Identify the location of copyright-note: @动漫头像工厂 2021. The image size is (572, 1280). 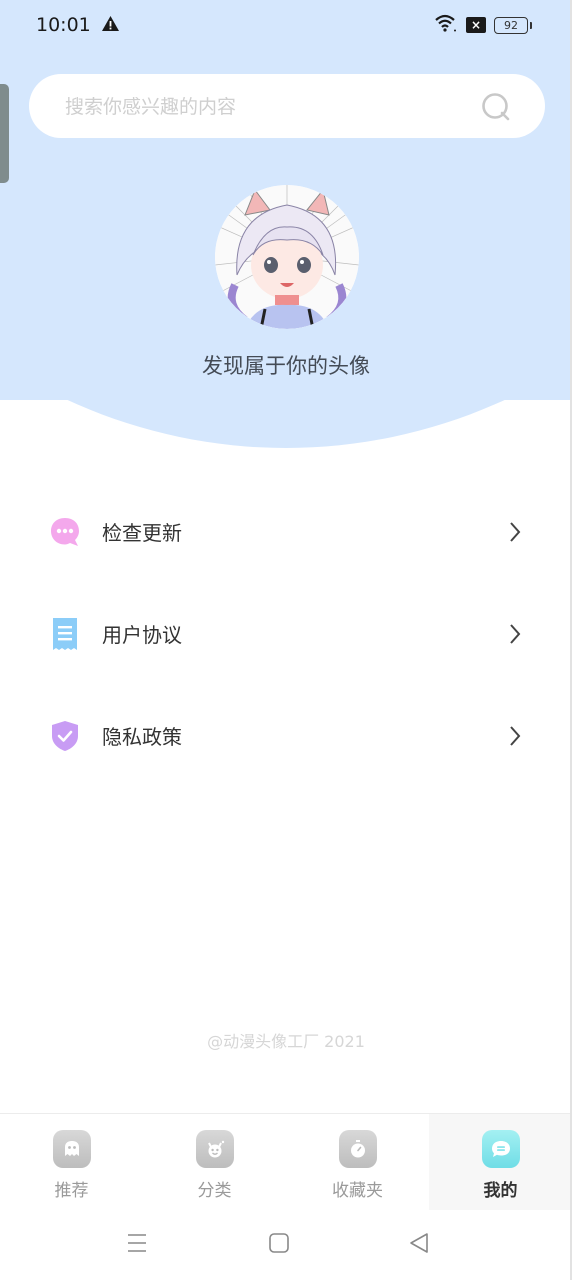
(286, 1041).